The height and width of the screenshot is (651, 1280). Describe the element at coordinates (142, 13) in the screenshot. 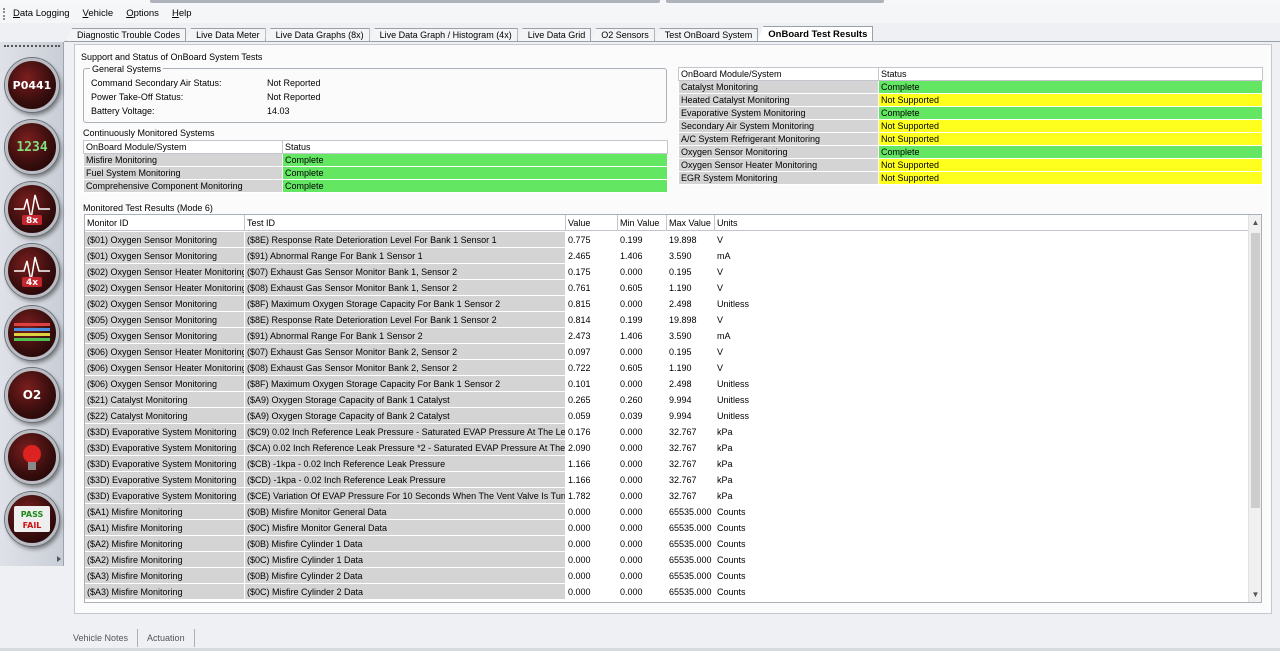

I see `menu-options: Options` at that location.